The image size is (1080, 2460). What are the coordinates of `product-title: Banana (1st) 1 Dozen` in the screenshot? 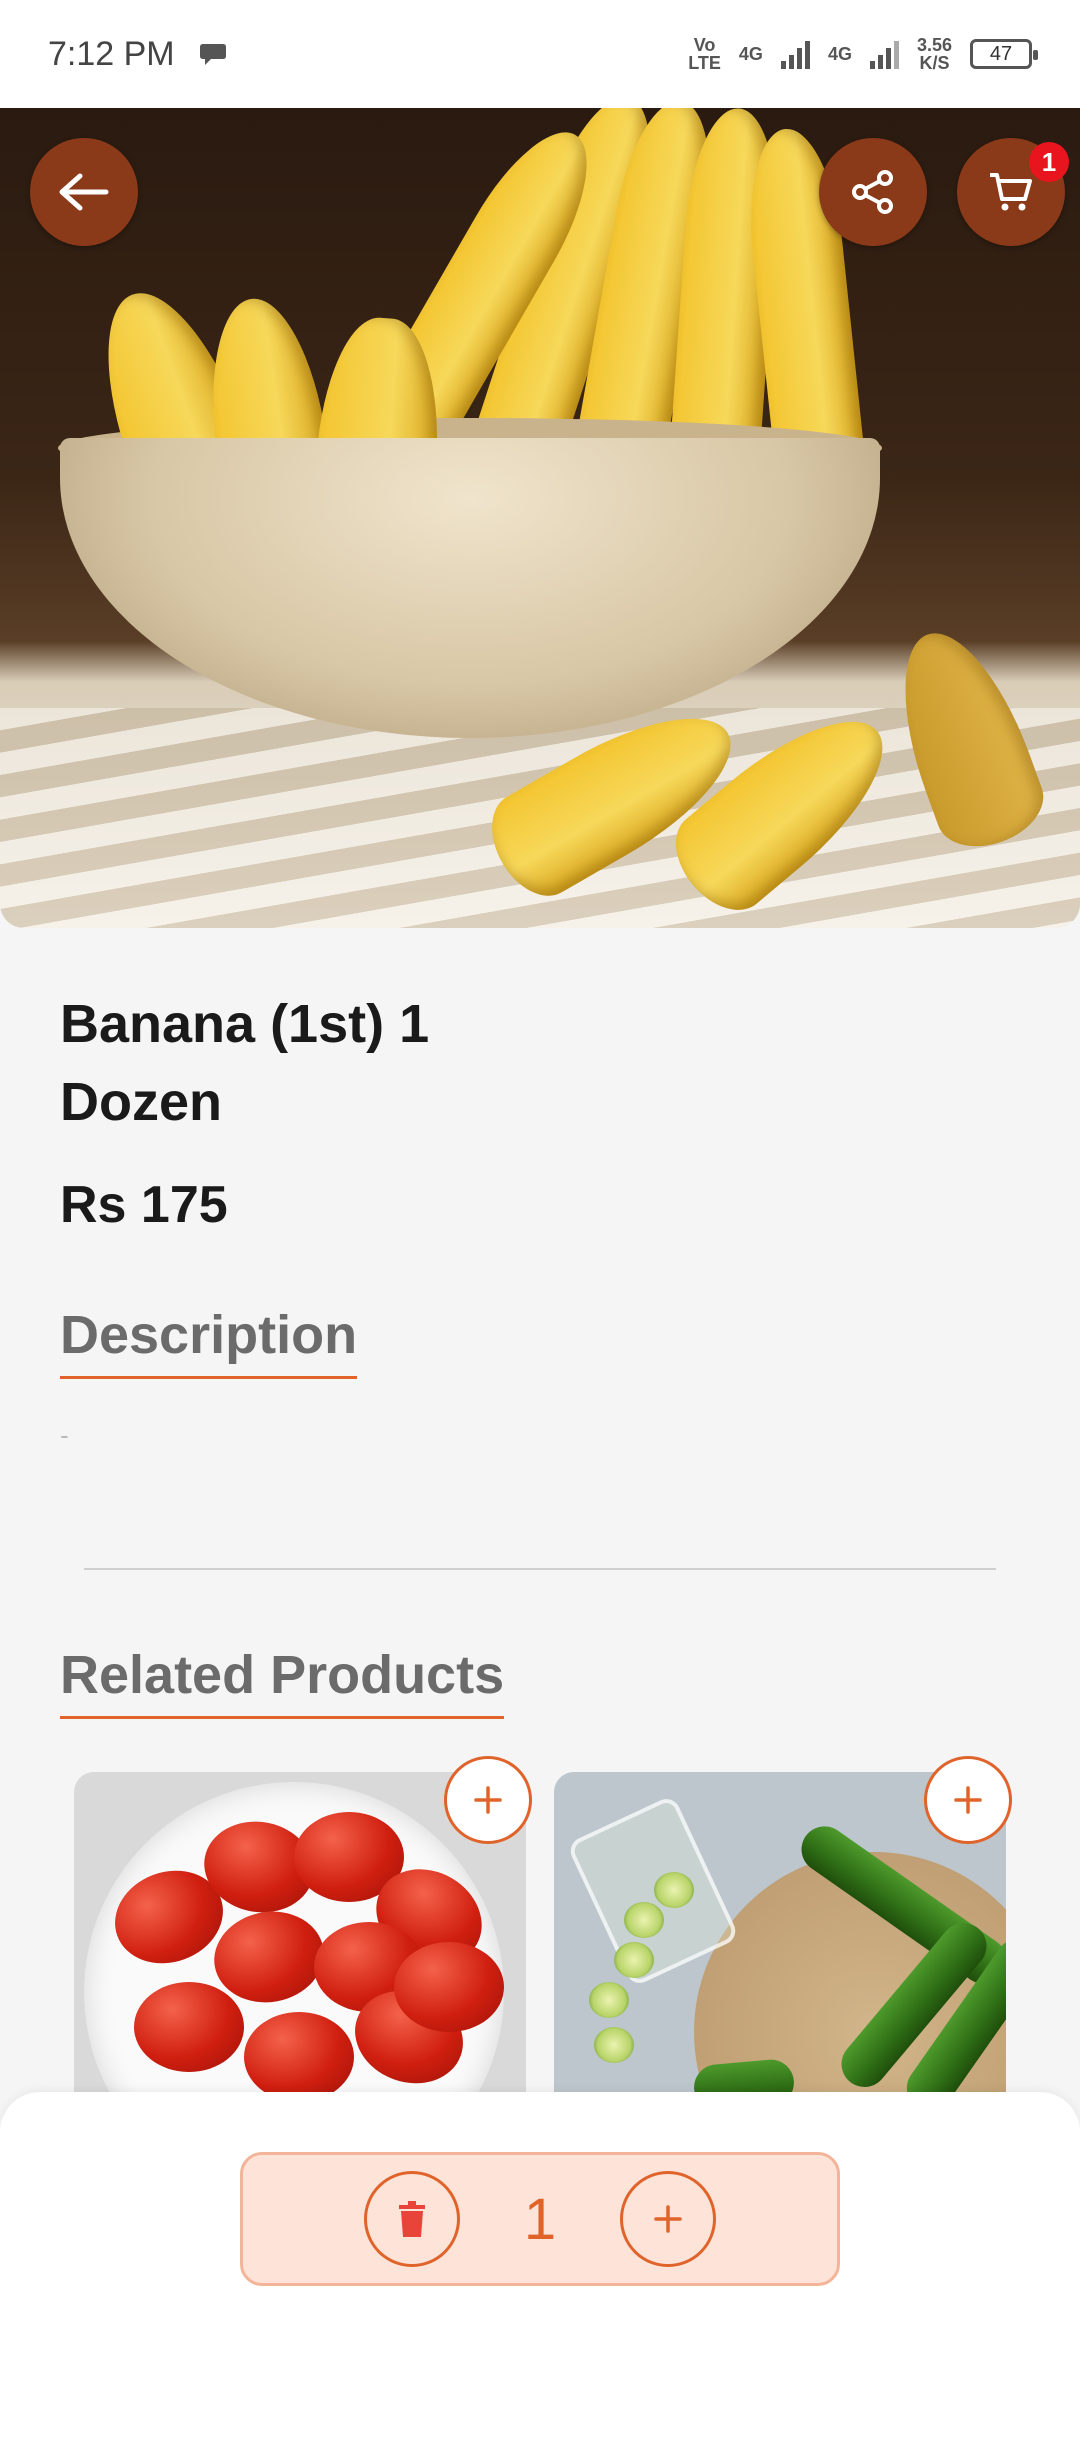 It's located at (245, 1063).